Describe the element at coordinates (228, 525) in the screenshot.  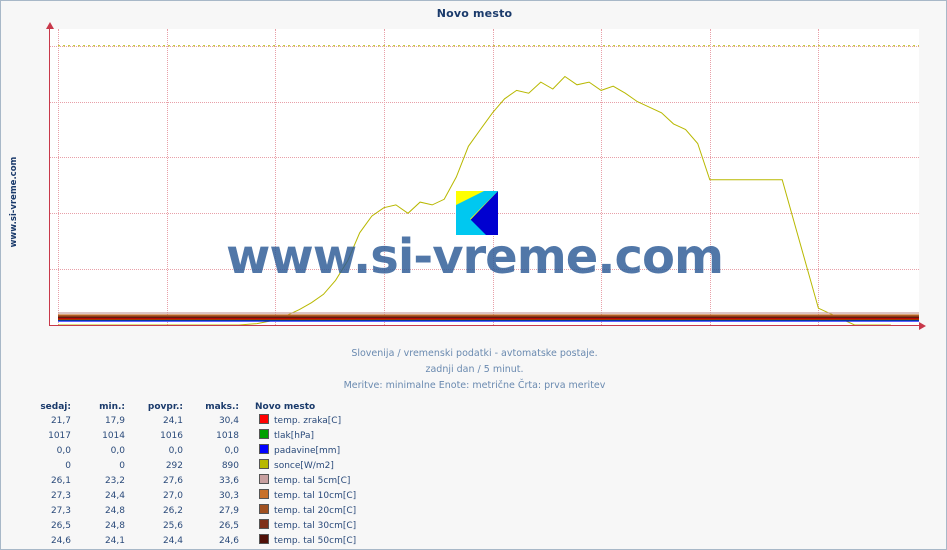
I see `cell-maks: 26,5` at that location.